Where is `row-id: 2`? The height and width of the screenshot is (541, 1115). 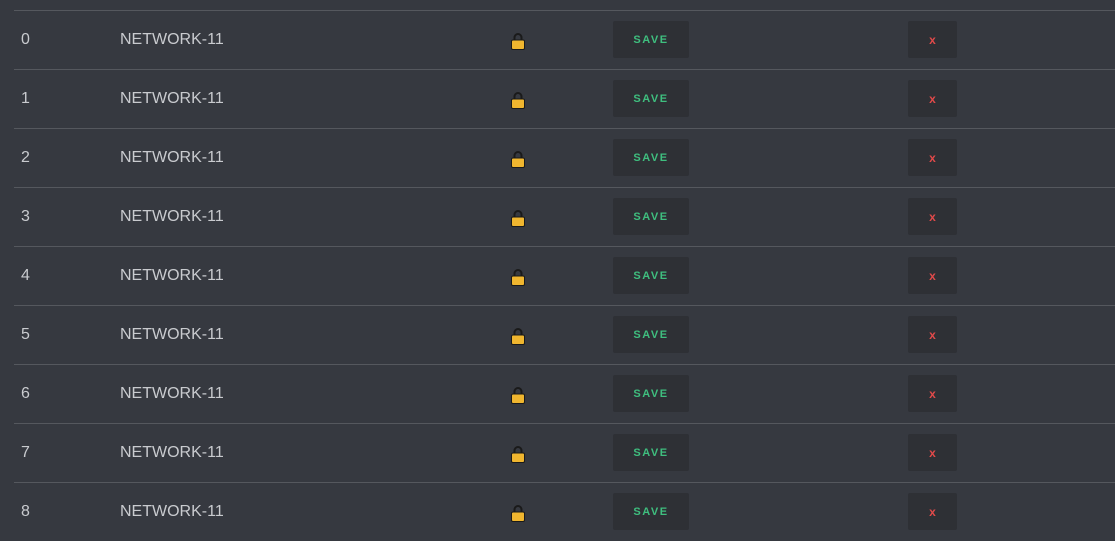
row-id: 2 is located at coordinates (25, 157).